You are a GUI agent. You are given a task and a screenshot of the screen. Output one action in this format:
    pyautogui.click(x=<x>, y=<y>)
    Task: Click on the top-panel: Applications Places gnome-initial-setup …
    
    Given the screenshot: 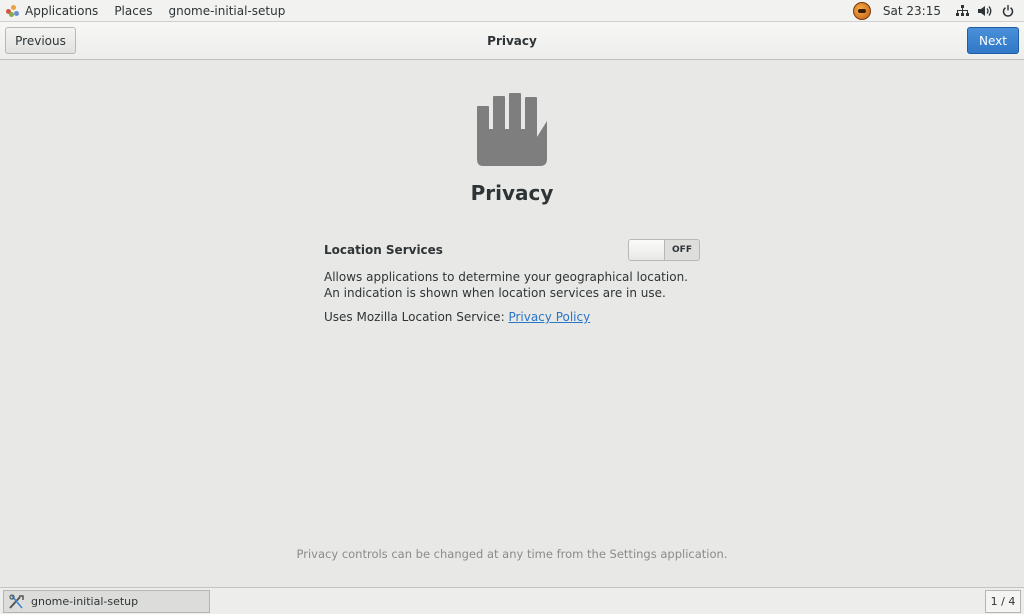 What is the action you would take?
    pyautogui.click(x=512, y=11)
    